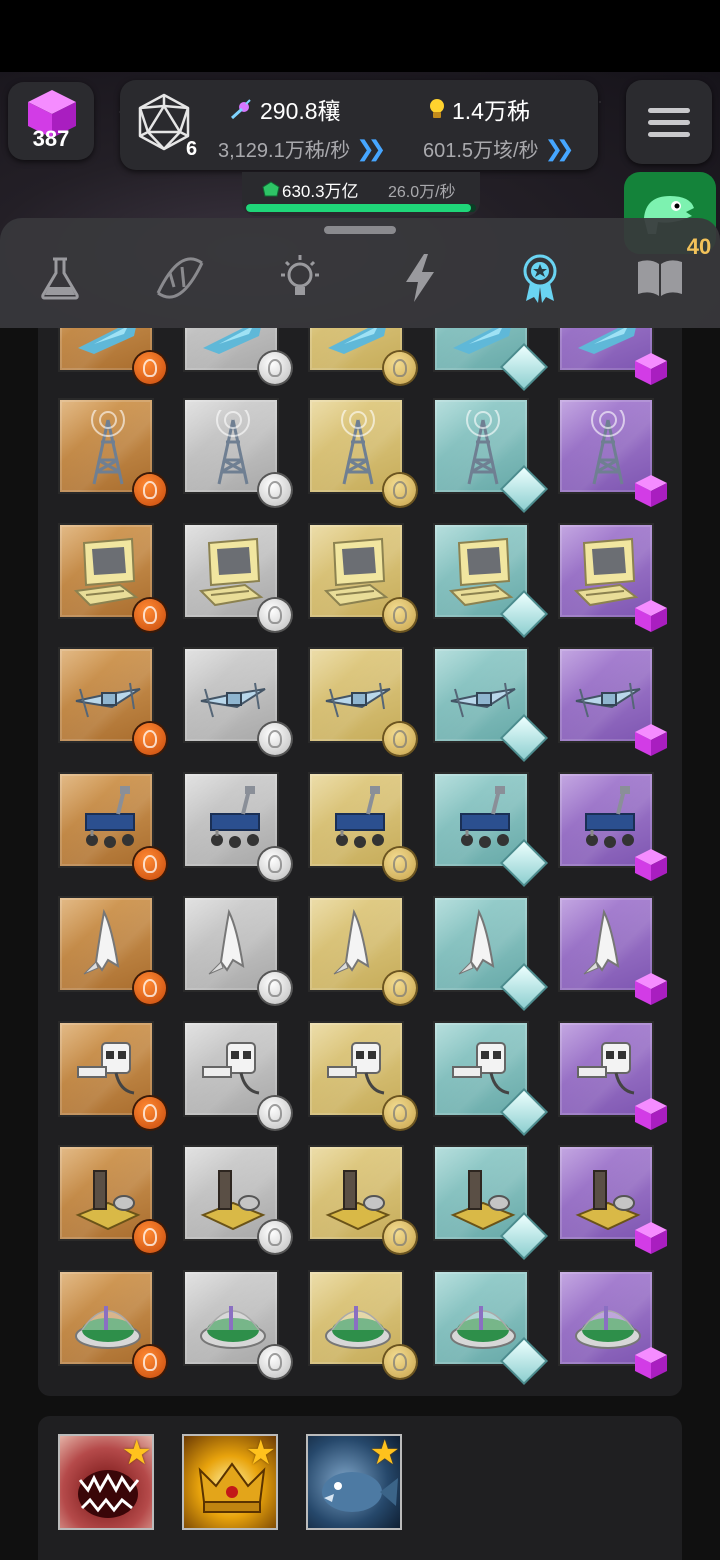 The height and width of the screenshot is (1560, 720). I want to click on radio-tower-bronze-achievement, so click(112, 452).